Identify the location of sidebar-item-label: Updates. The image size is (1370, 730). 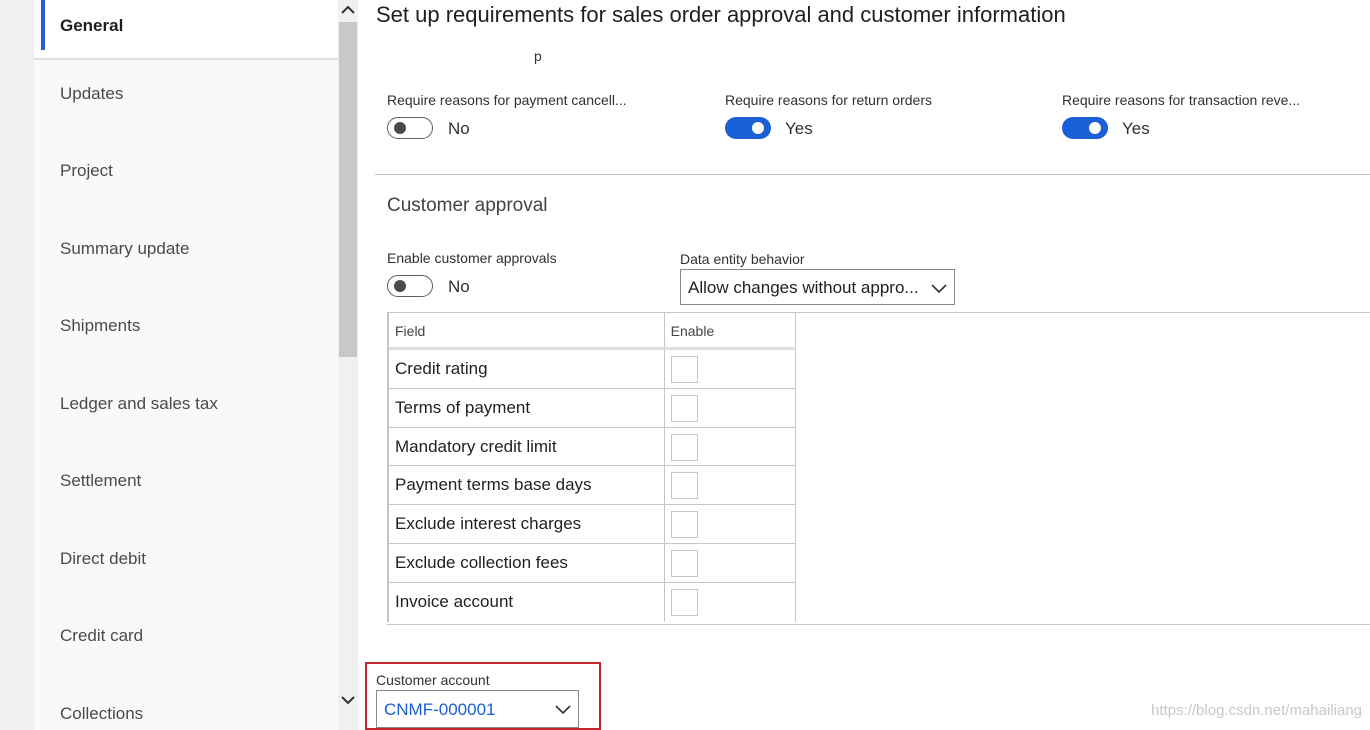
(92, 93).